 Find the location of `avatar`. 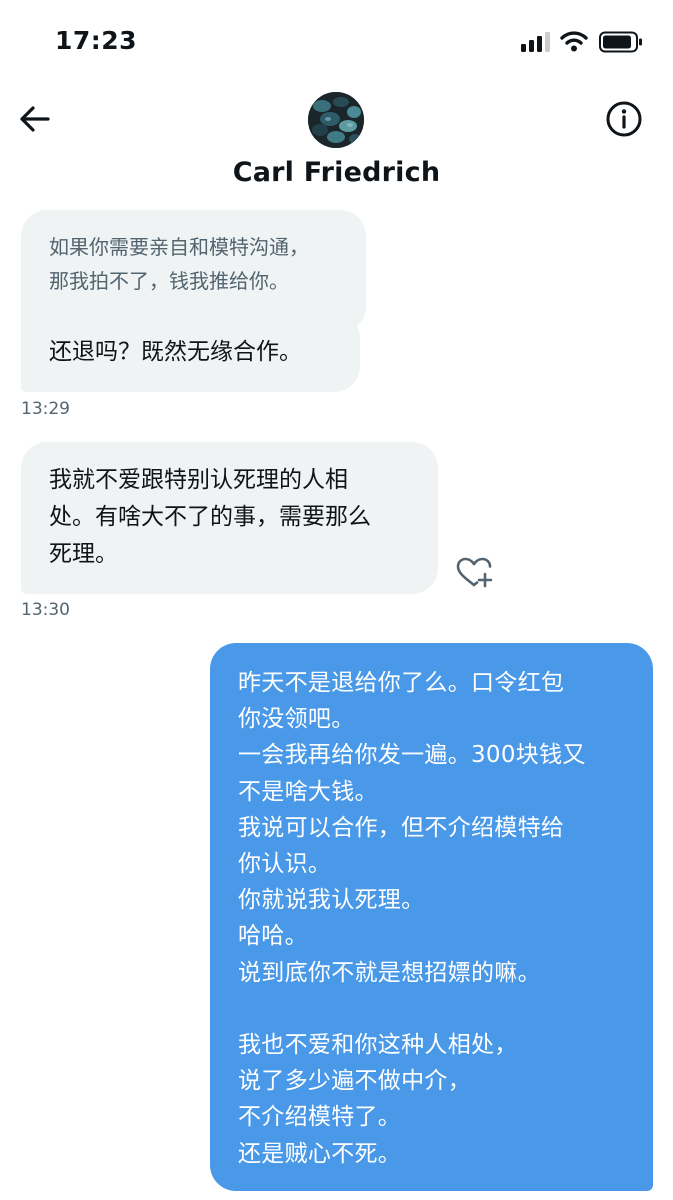

avatar is located at coordinates (336, 120).